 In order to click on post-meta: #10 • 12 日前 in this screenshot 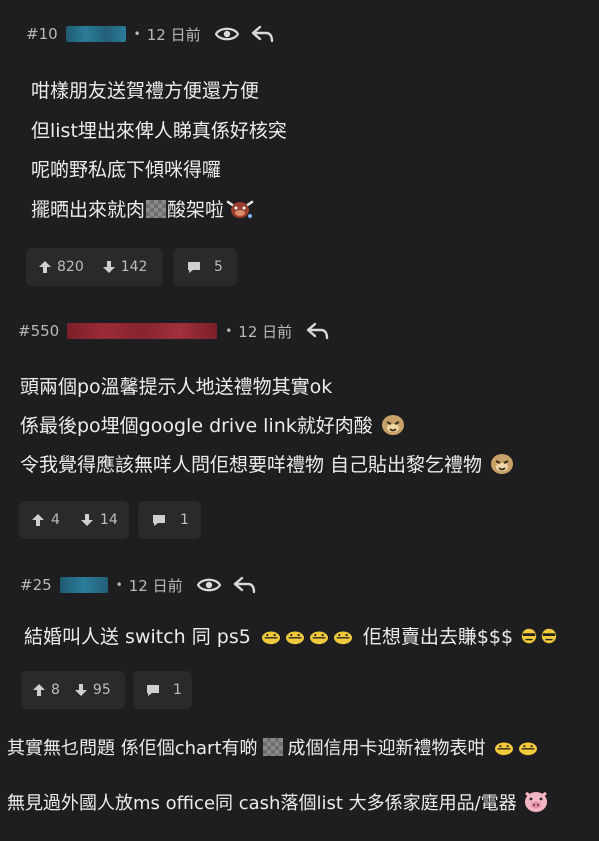, I will do `click(156, 34)`.